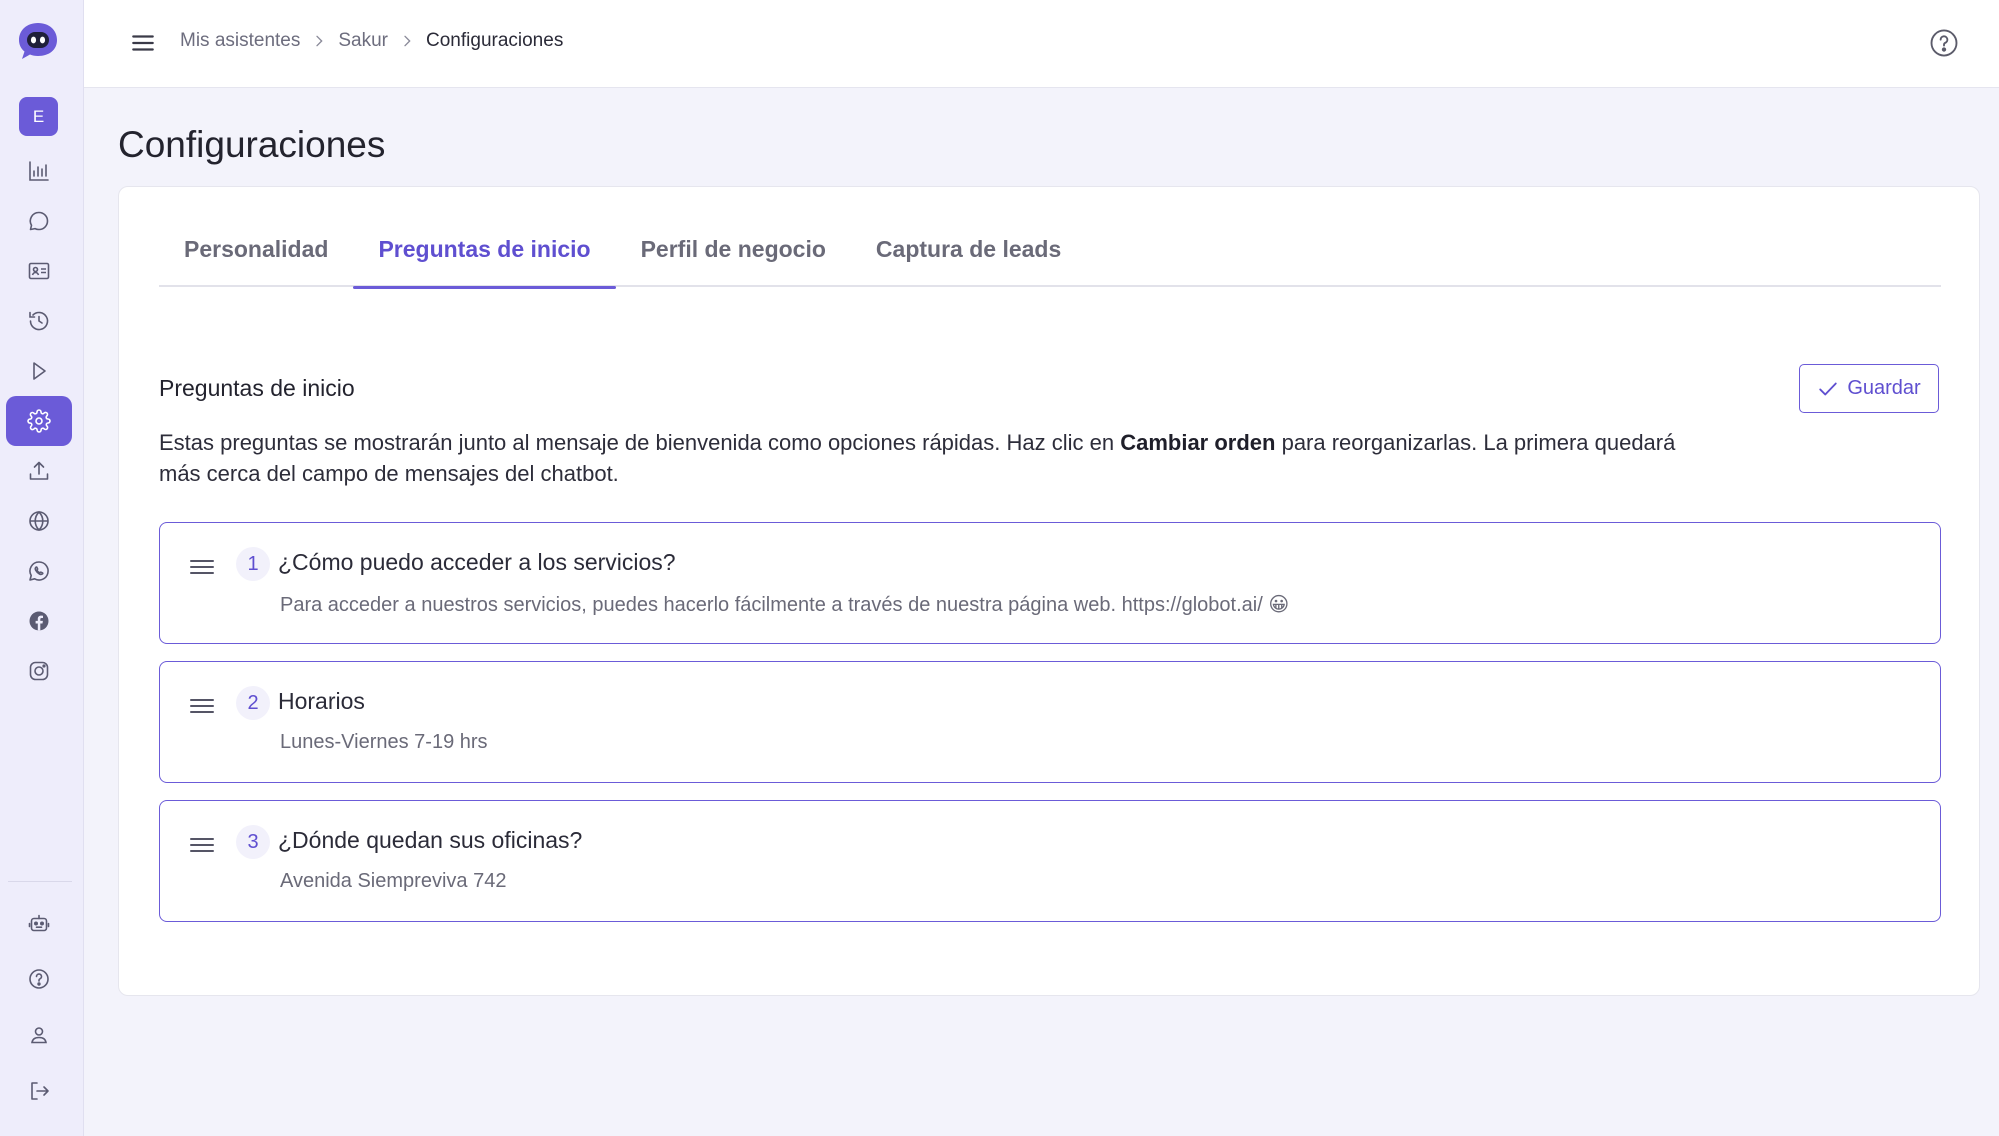 The image size is (1999, 1136). I want to click on sidebar-item-contacts, so click(39, 271).